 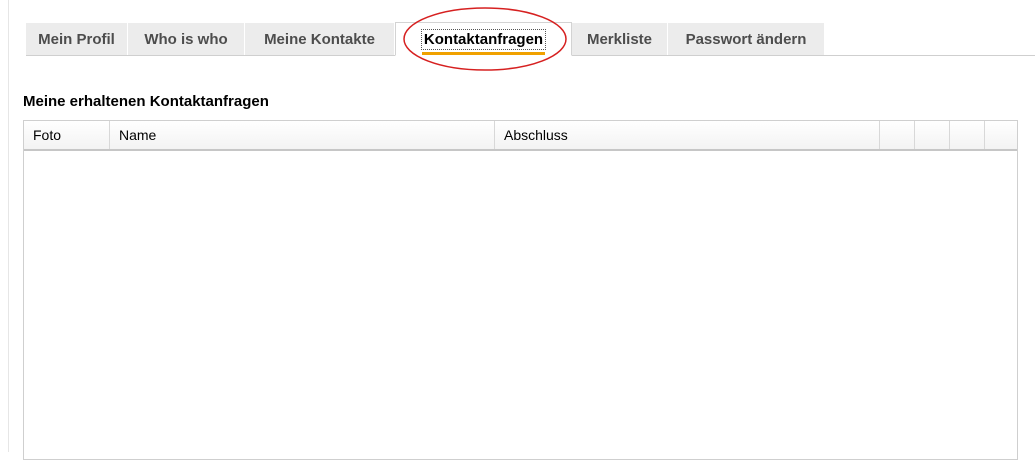 I want to click on tab-passwort-aendern: Passwort ändern, so click(x=746, y=39).